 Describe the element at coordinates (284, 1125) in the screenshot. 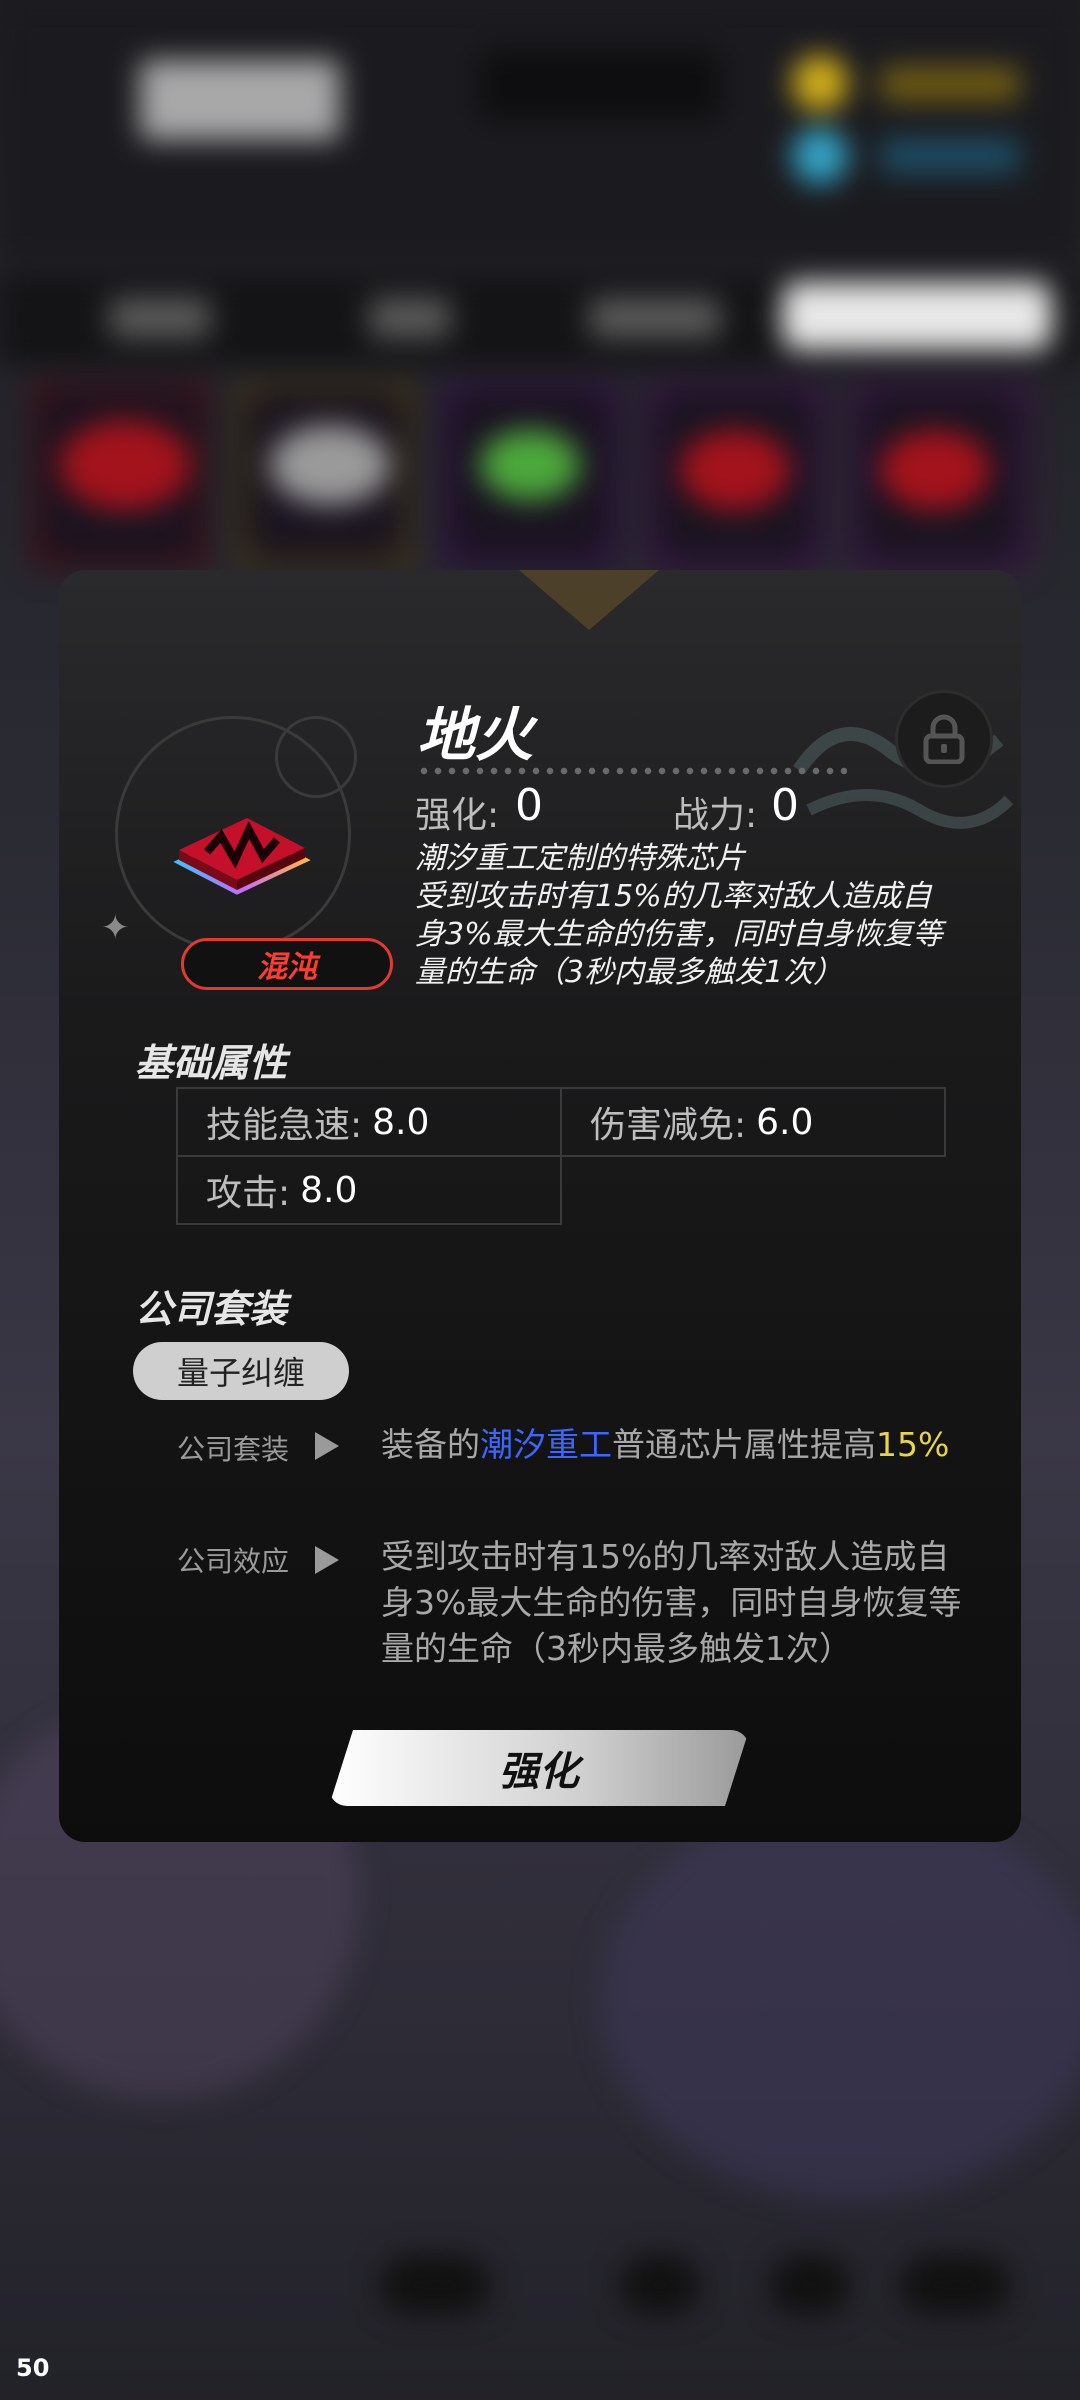

I see `attribute-key: 技能急速:` at that location.